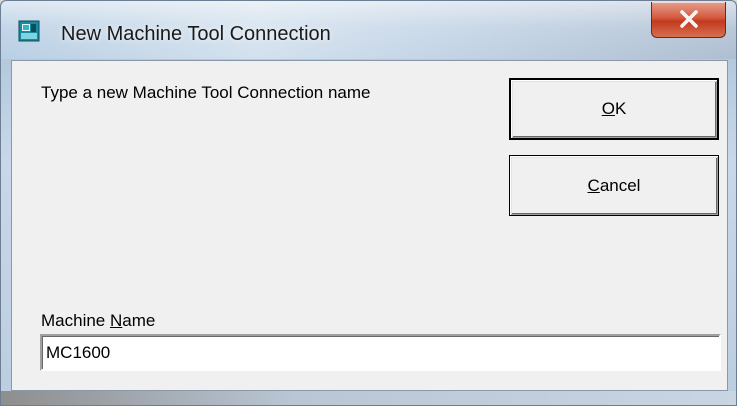 The width and height of the screenshot is (737, 406). I want to click on machine-name-label: Machine Name, so click(98, 321).